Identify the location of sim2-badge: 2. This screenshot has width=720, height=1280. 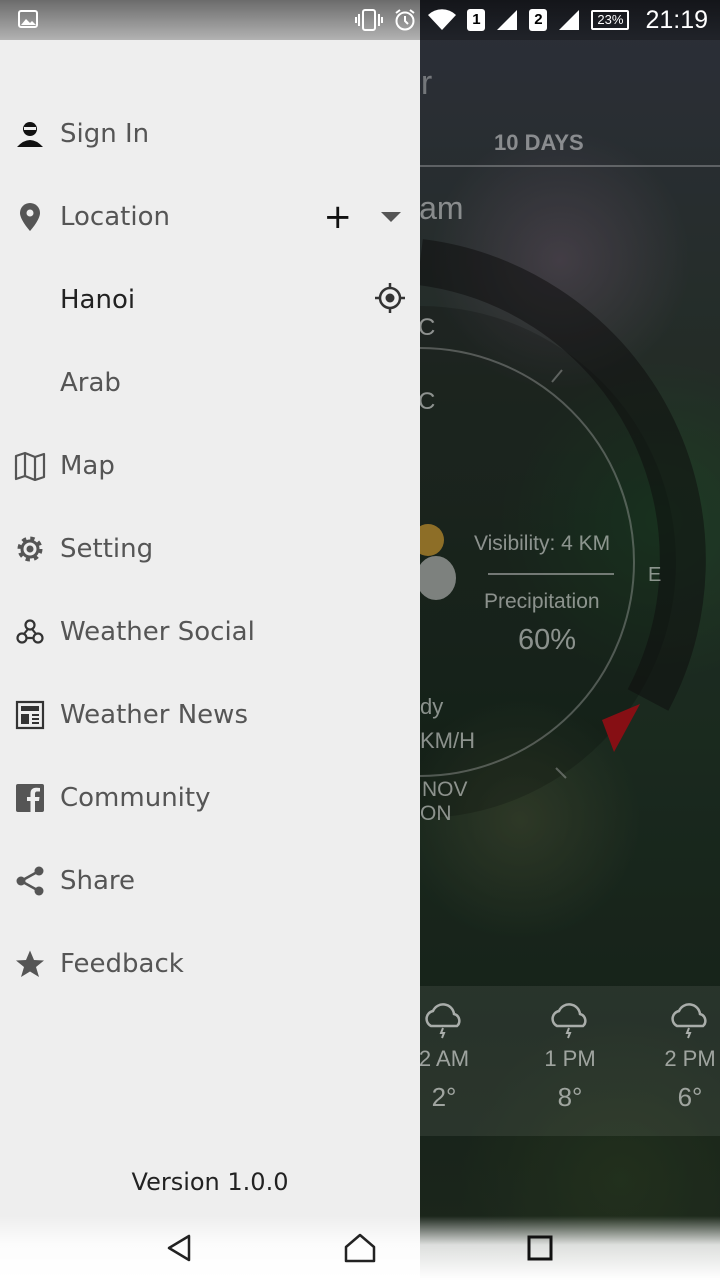
(538, 20).